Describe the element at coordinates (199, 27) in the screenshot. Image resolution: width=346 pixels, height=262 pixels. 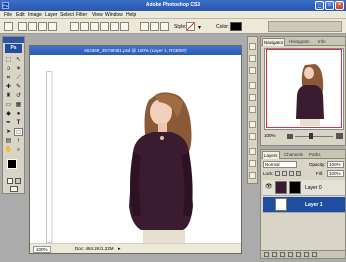
I see `chevron-down-icon: ▾` at that location.